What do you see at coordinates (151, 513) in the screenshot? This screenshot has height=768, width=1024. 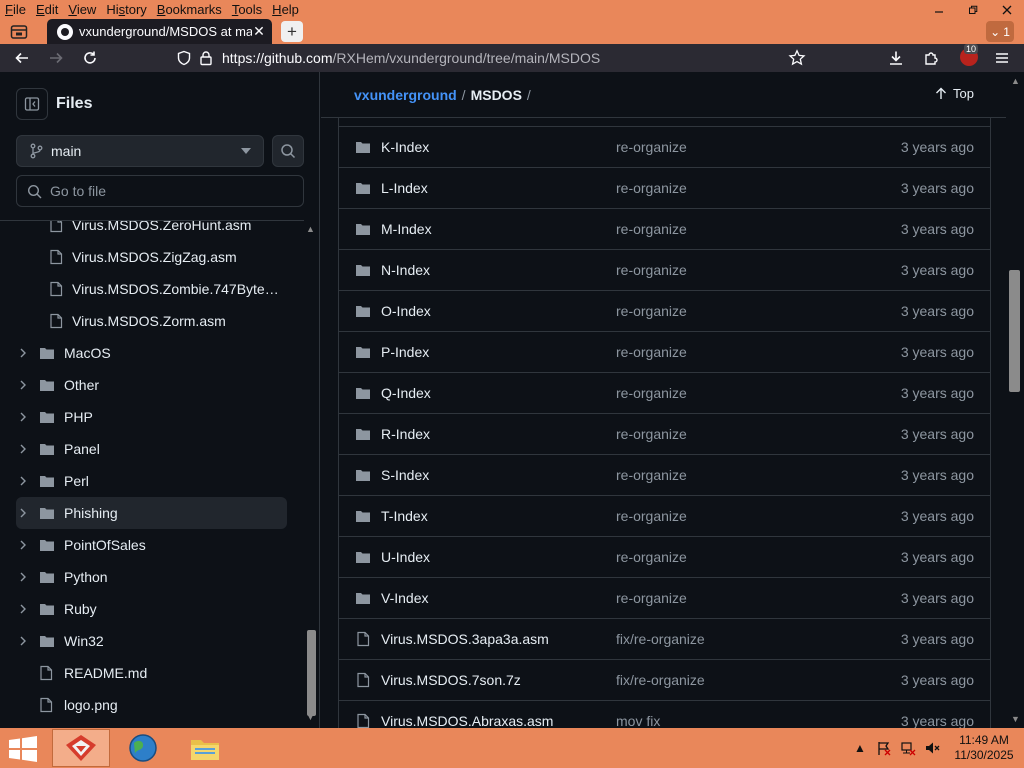 I see `tree-folder-item: Phishing` at bounding box center [151, 513].